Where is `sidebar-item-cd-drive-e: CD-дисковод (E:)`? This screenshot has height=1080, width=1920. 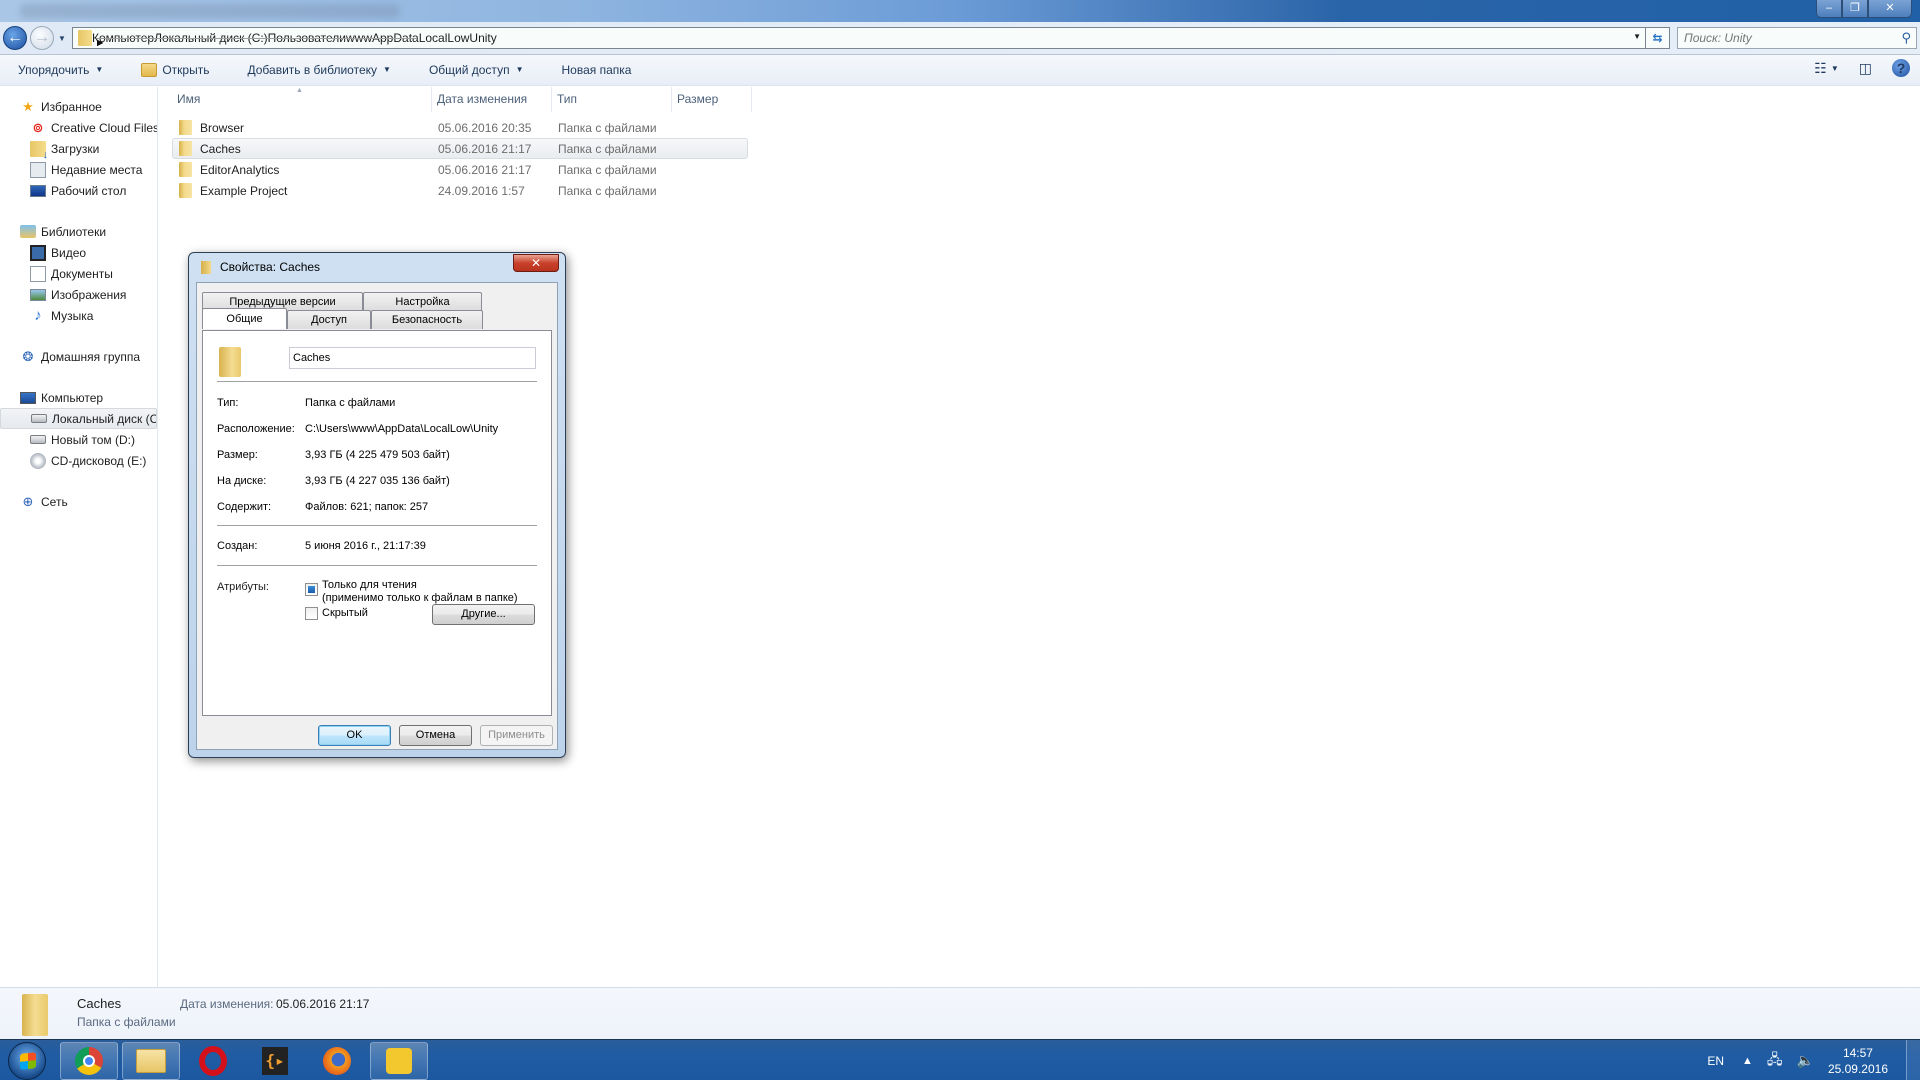
sidebar-item-cd-drive-e: CD-дисковод (E:) is located at coordinates (78, 460).